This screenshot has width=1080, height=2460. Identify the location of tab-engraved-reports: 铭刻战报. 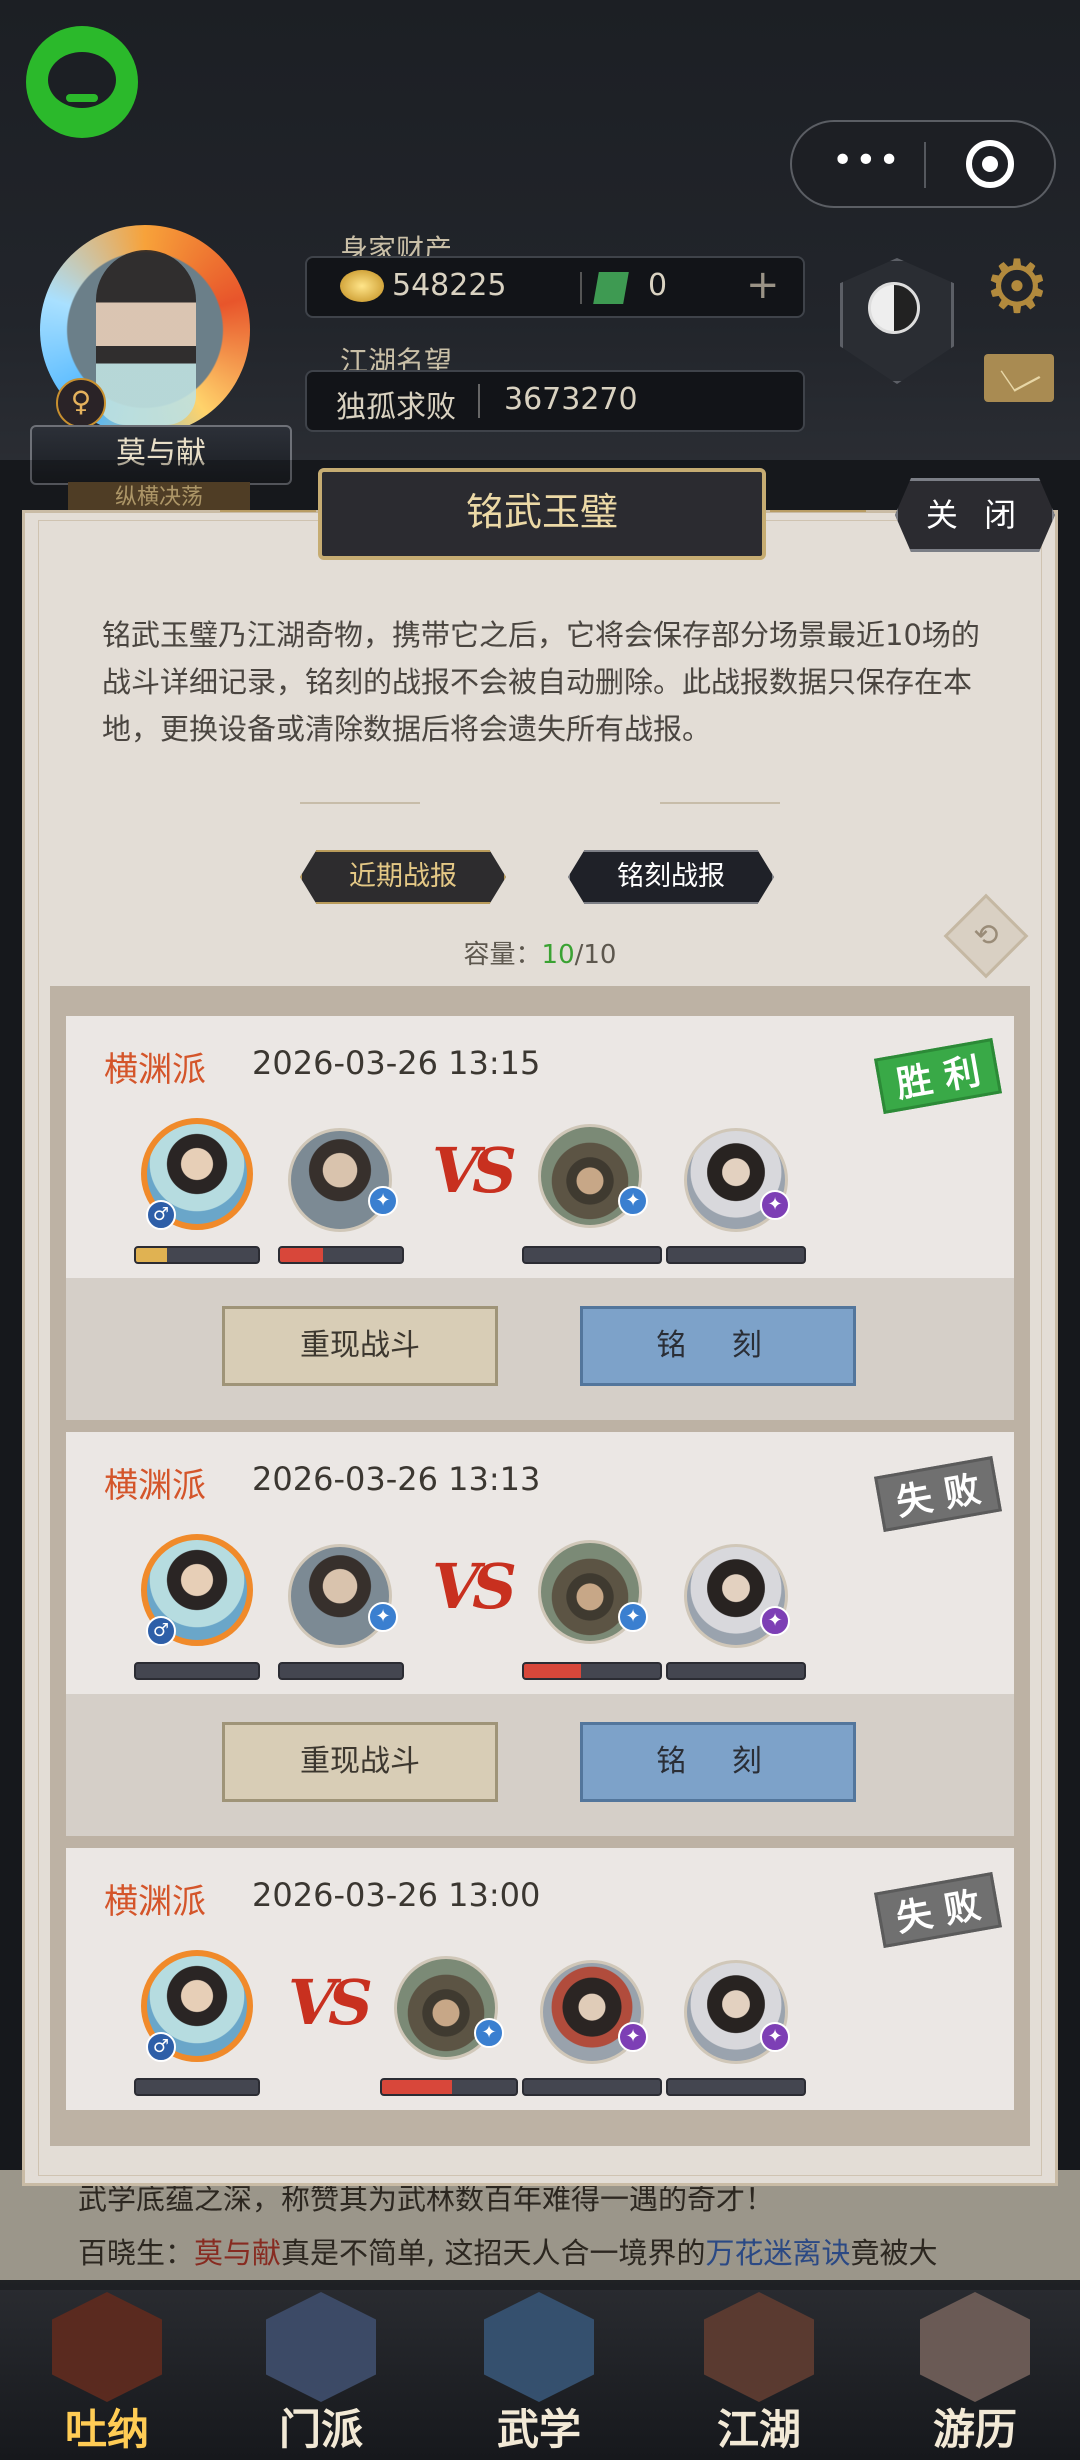
(671, 877).